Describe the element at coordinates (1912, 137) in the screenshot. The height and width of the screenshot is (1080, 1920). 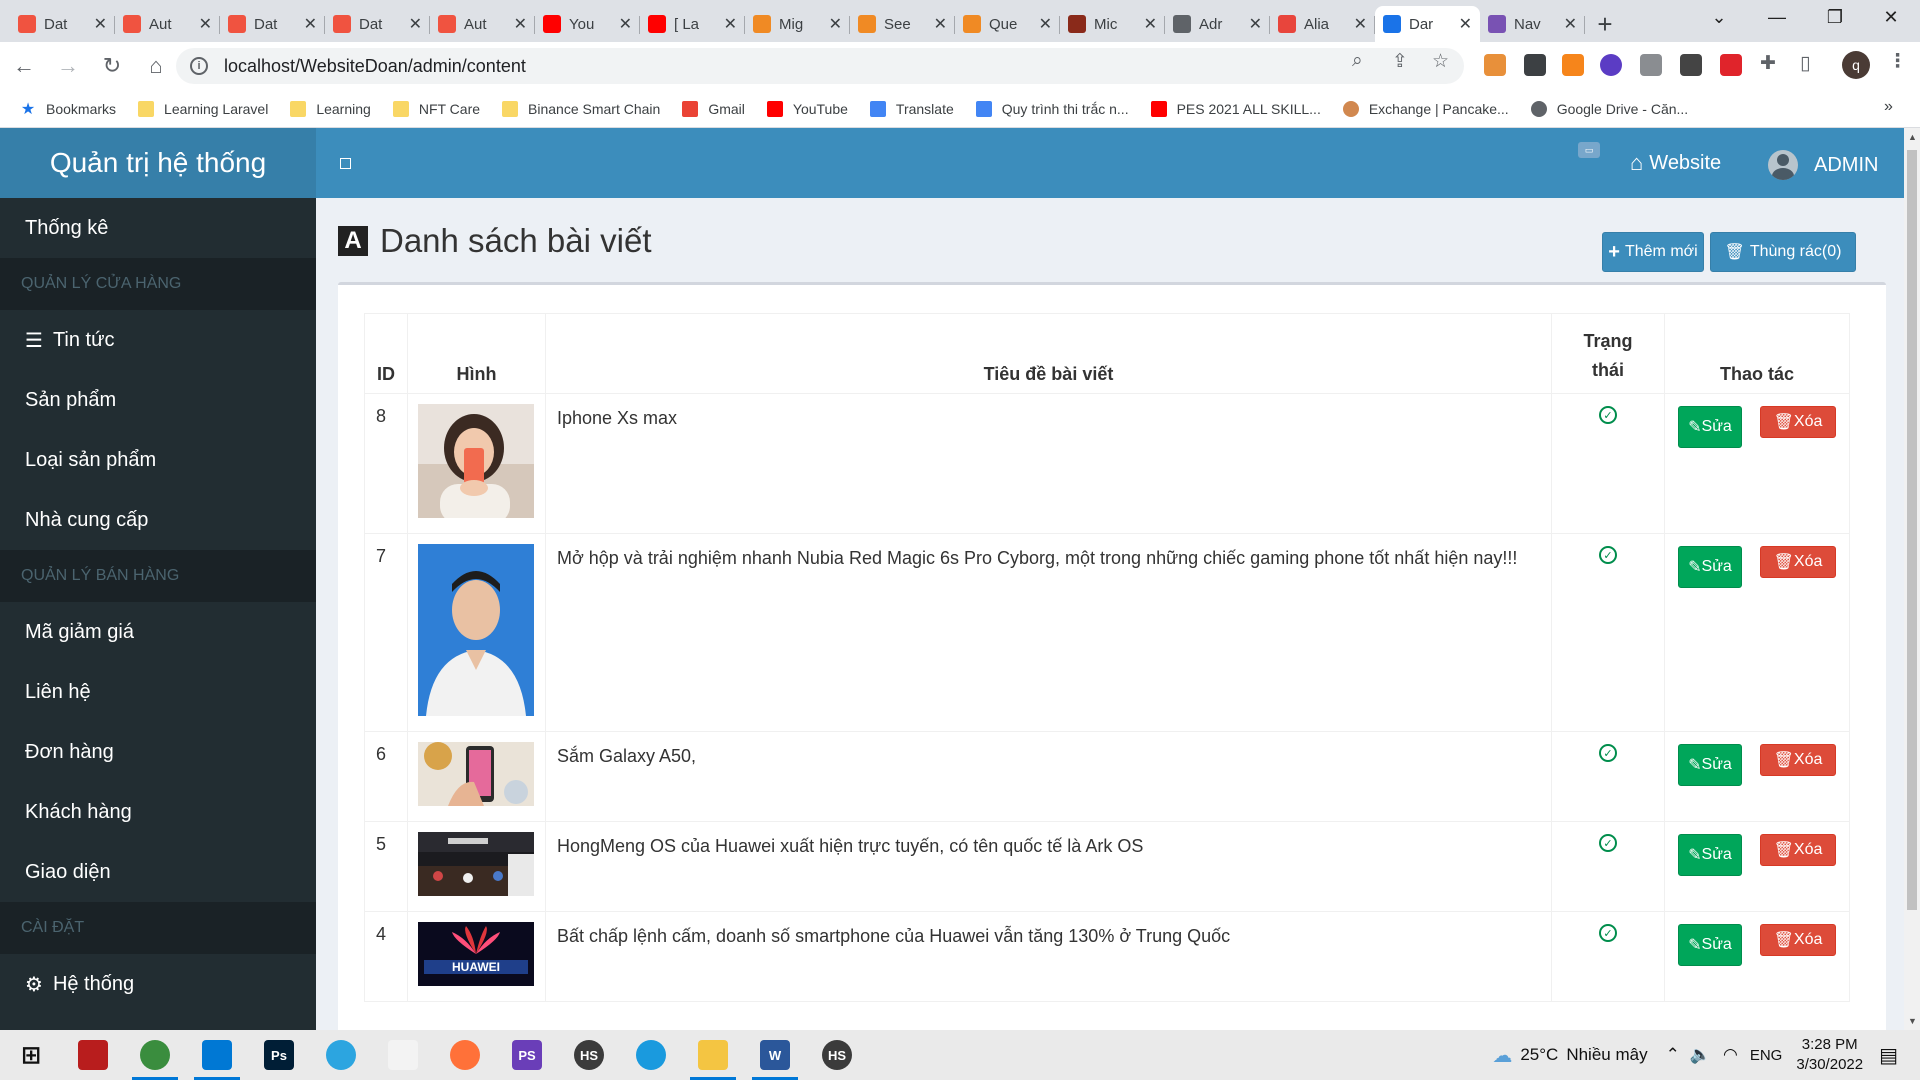
I see `scroll-up-icon: ▲` at that location.